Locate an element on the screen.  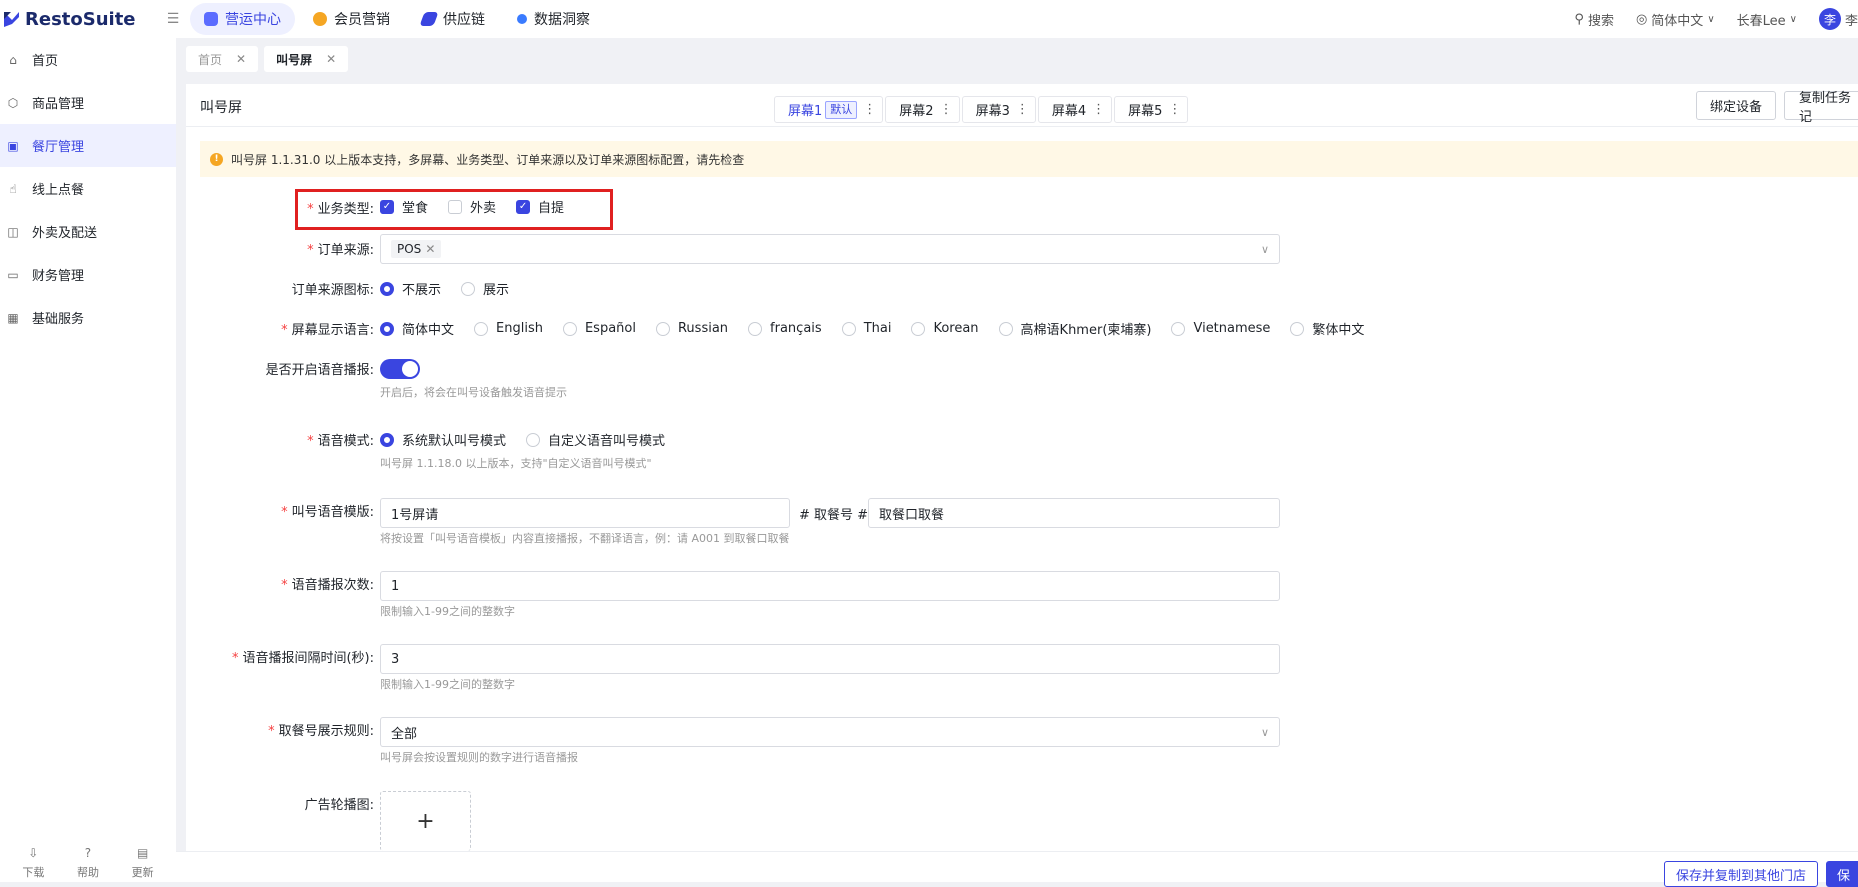
radio-lang-zh-tw: 繁体中文 is located at coordinates (1327, 328).